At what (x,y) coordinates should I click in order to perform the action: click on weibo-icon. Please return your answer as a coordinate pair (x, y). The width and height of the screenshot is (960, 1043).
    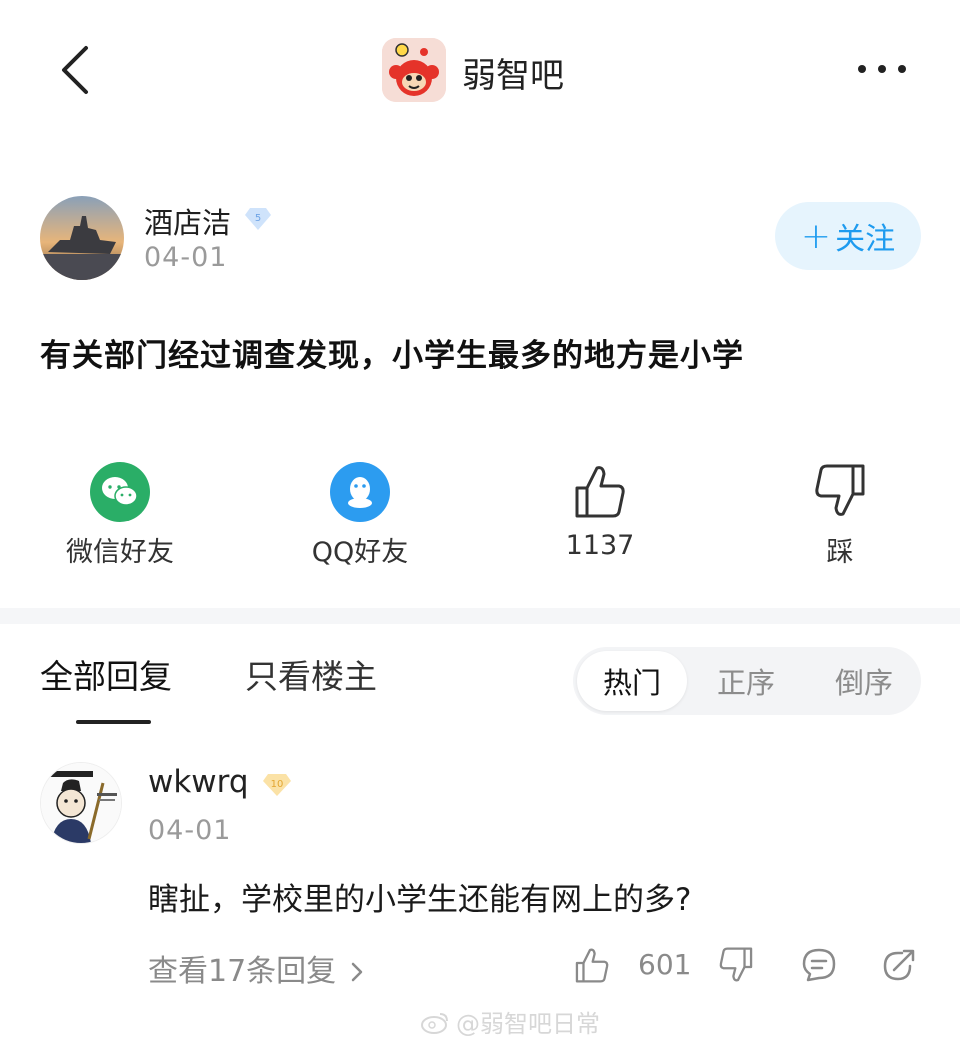
    Looking at the image, I should click on (434, 1023).